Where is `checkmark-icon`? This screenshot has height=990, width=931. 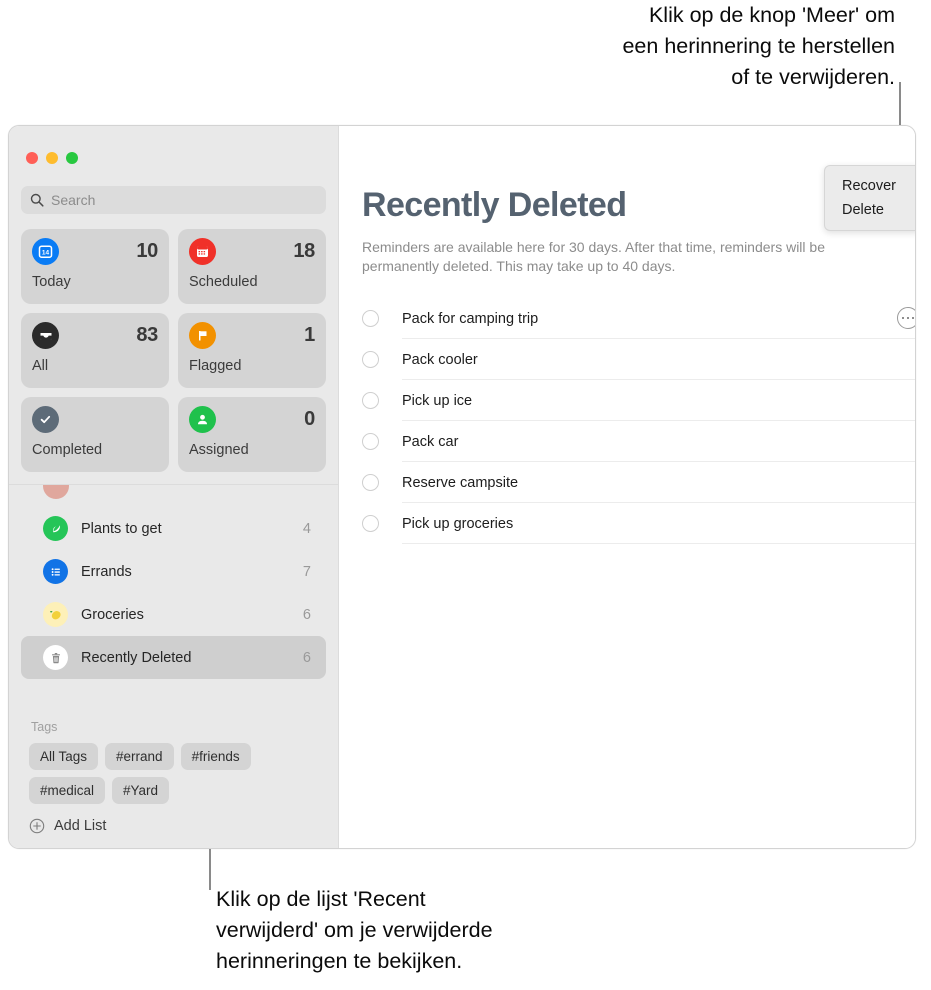 checkmark-icon is located at coordinates (45, 419).